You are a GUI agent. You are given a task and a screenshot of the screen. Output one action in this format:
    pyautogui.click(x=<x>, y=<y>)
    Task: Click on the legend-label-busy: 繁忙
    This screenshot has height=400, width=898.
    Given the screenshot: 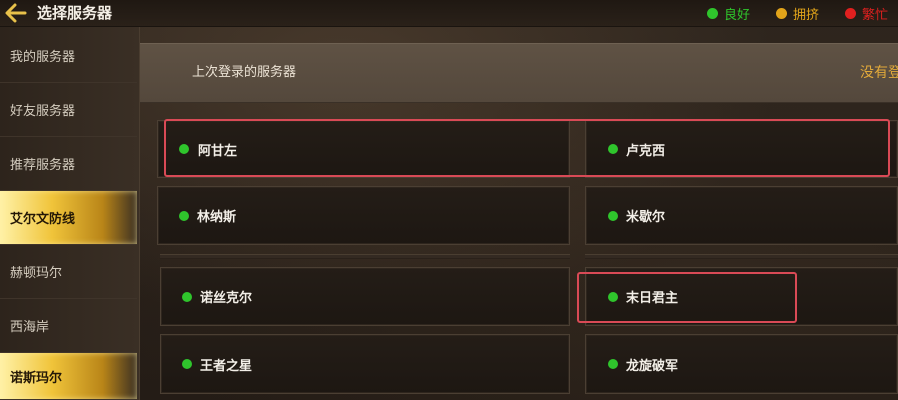 What is the action you would take?
    pyautogui.click(x=874, y=15)
    